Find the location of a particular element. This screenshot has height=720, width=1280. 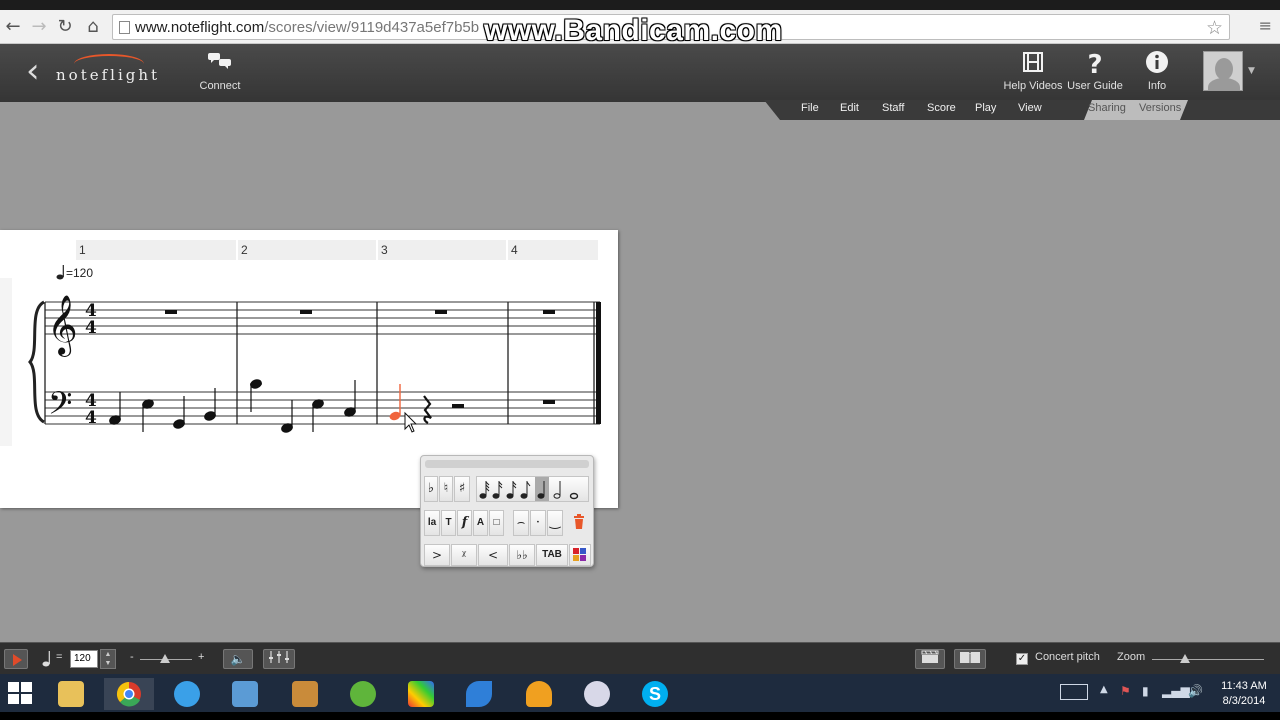

volume-icon: 🔊 is located at coordinates (1195, 691).